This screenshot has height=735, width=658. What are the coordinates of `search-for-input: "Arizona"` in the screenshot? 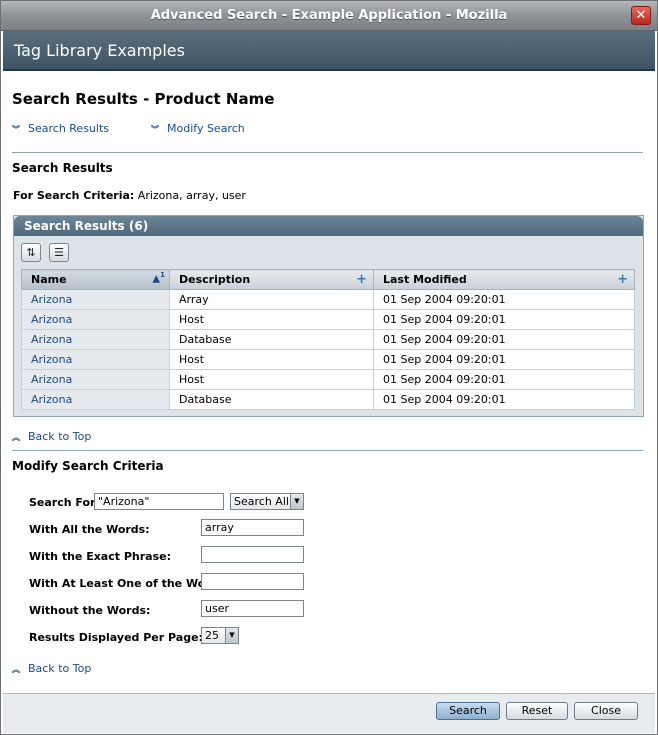 It's located at (159, 501).